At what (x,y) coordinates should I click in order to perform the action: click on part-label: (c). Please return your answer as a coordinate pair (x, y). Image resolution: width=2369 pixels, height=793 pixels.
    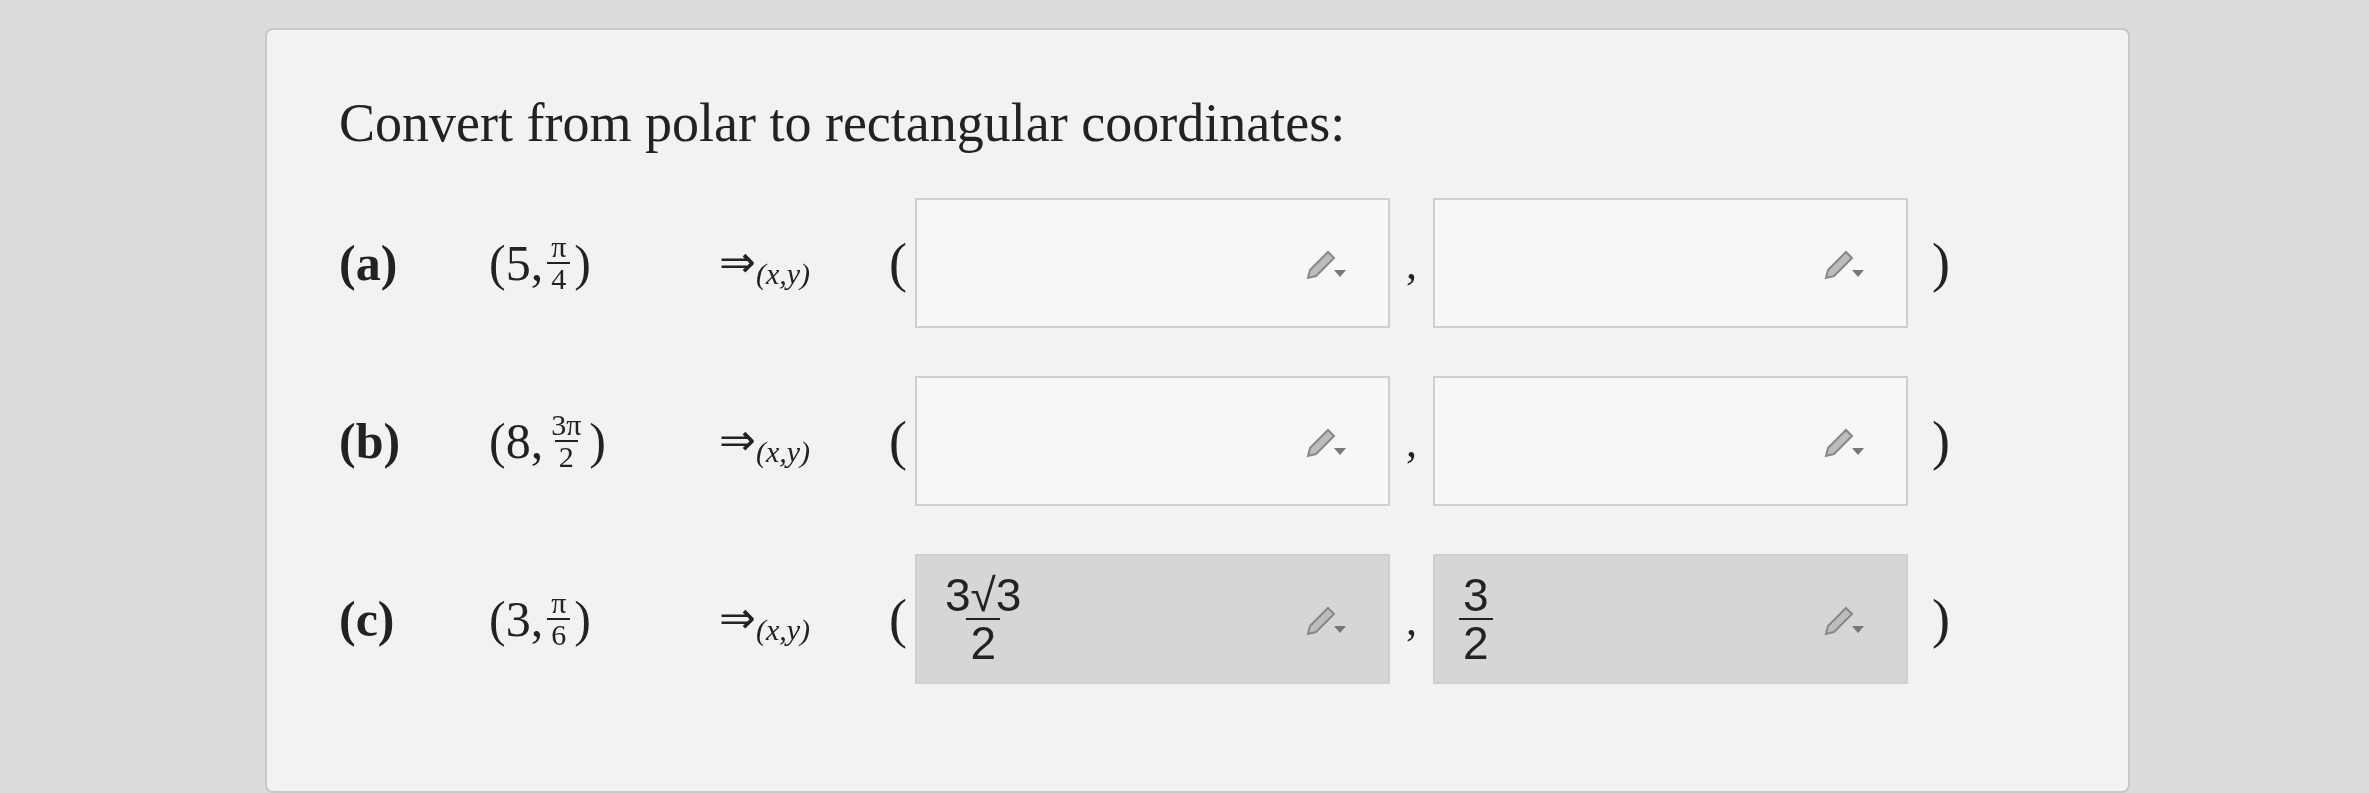
    Looking at the image, I should click on (367, 619).